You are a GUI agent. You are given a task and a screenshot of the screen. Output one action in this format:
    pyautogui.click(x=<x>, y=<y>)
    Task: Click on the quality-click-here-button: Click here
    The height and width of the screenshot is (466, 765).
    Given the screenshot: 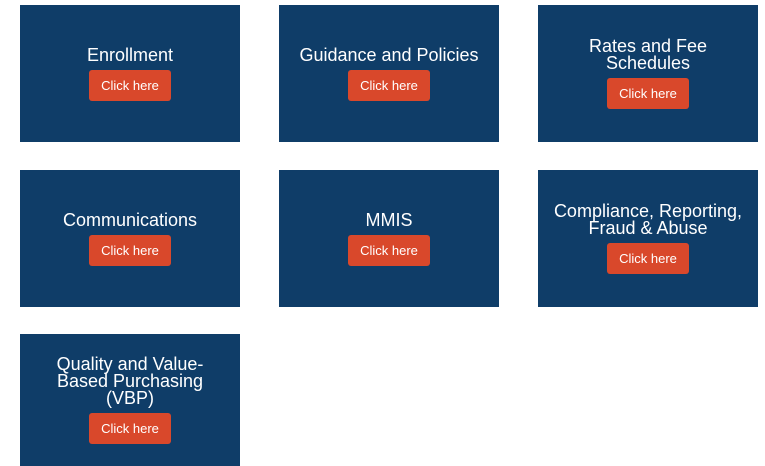 What is the action you would take?
    pyautogui.click(x=130, y=428)
    